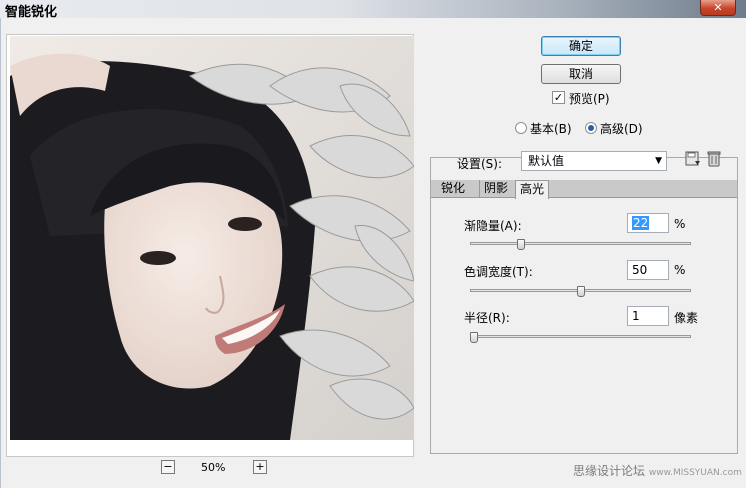  What do you see at coordinates (718, 8) in the screenshot?
I see `close-button: ✕` at bounding box center [718, 8].